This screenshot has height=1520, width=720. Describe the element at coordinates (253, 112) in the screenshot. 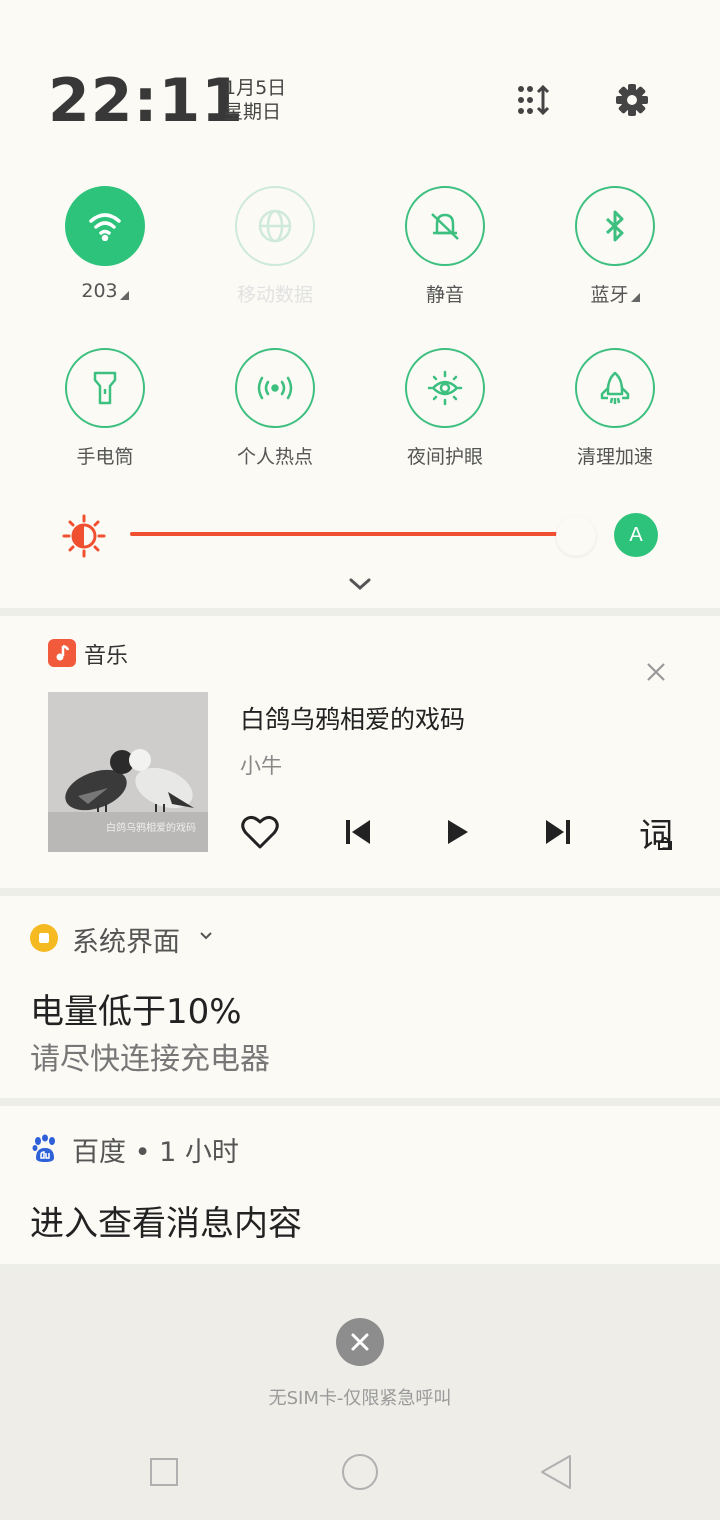

I see `weekday-text: 星期日` at that location.